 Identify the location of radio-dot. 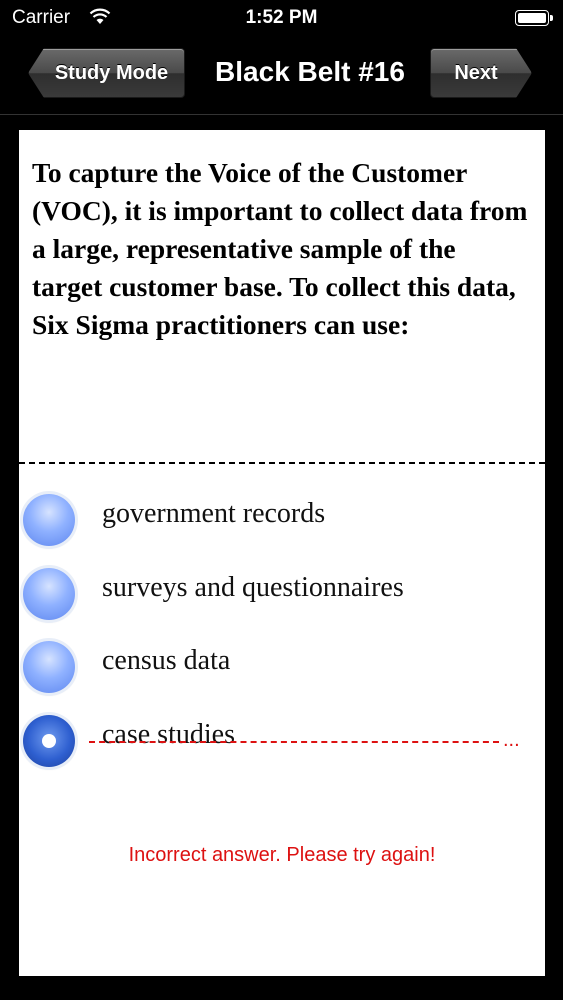
(49, 741).